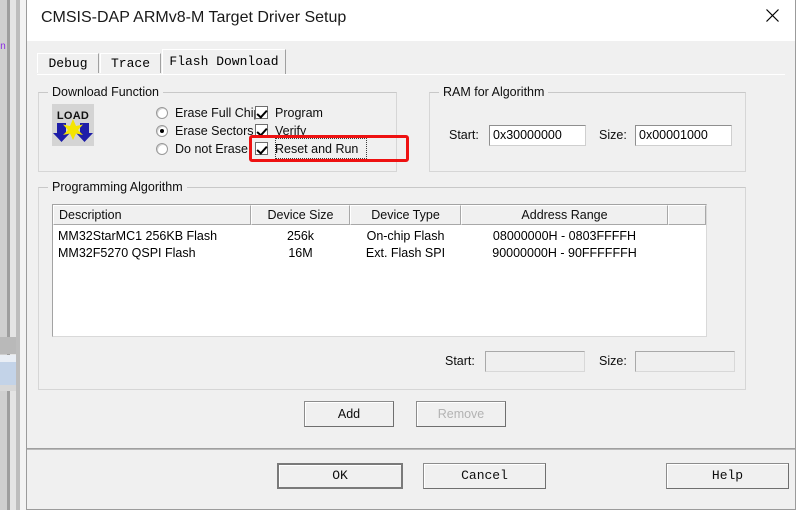 The width and height of the screenshot is (796, 510). I want to click on table-header-device-size: Device Size, so click(300, 215).